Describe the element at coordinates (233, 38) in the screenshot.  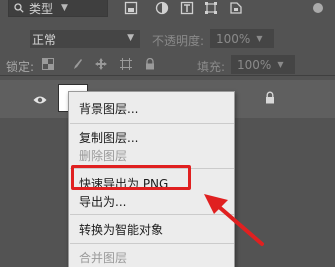
I see `opacity-value: 100%` at that location.